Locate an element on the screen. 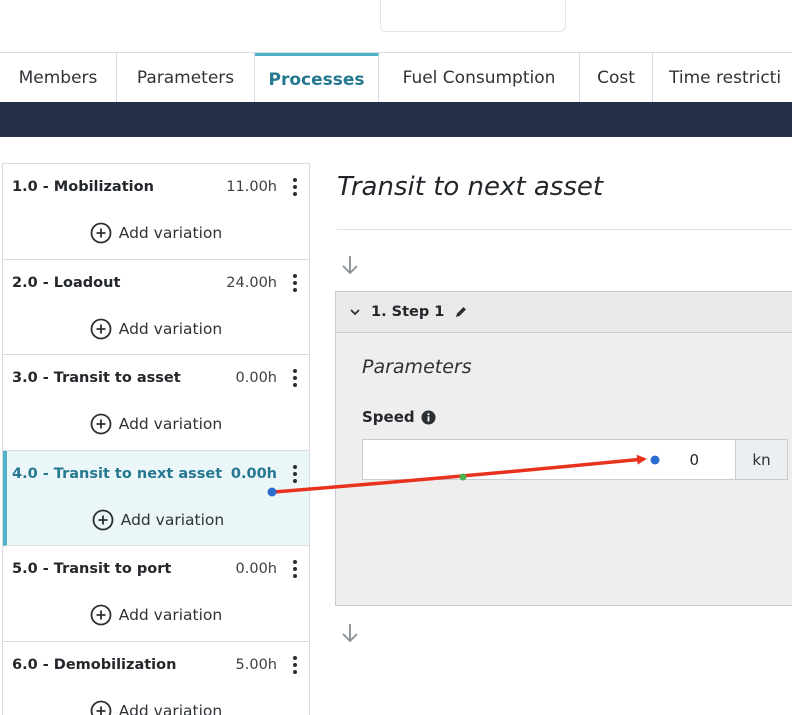 Image resolution: width=792 pixels, height=715 pixels. process-header: 3.0 - Transit to asset 0.00h is located at coordinates (155, 378).